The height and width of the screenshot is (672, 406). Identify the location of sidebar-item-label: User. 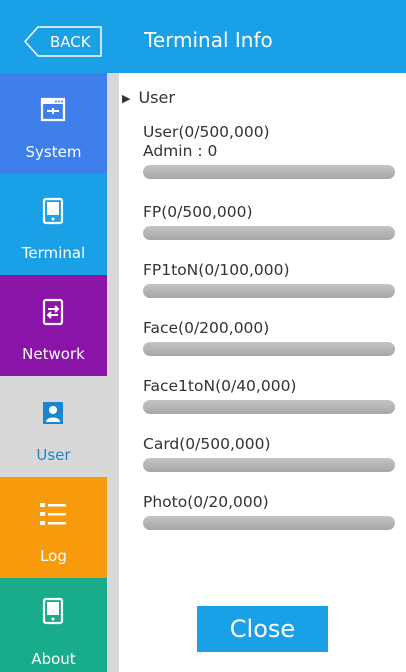
(53, 455).